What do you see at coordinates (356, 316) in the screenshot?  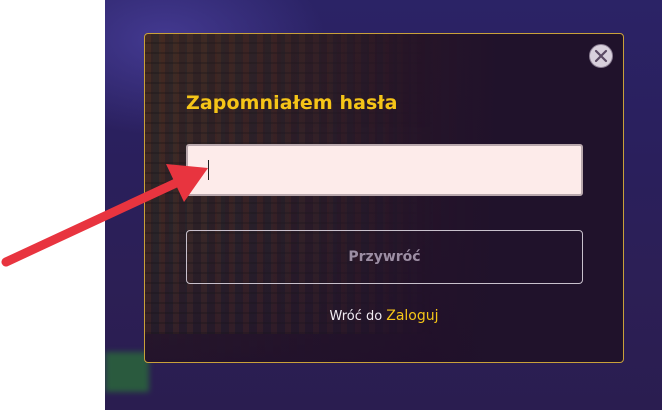 I see `back-to-label: Wróć do` at bounding box center [356, 316].